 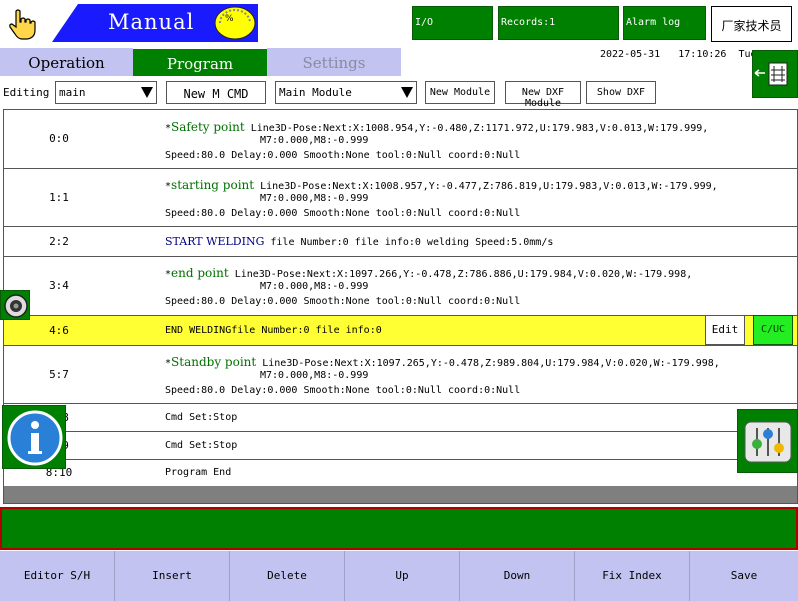 I want to click on point-name: end point, so click(x=200, y=273).